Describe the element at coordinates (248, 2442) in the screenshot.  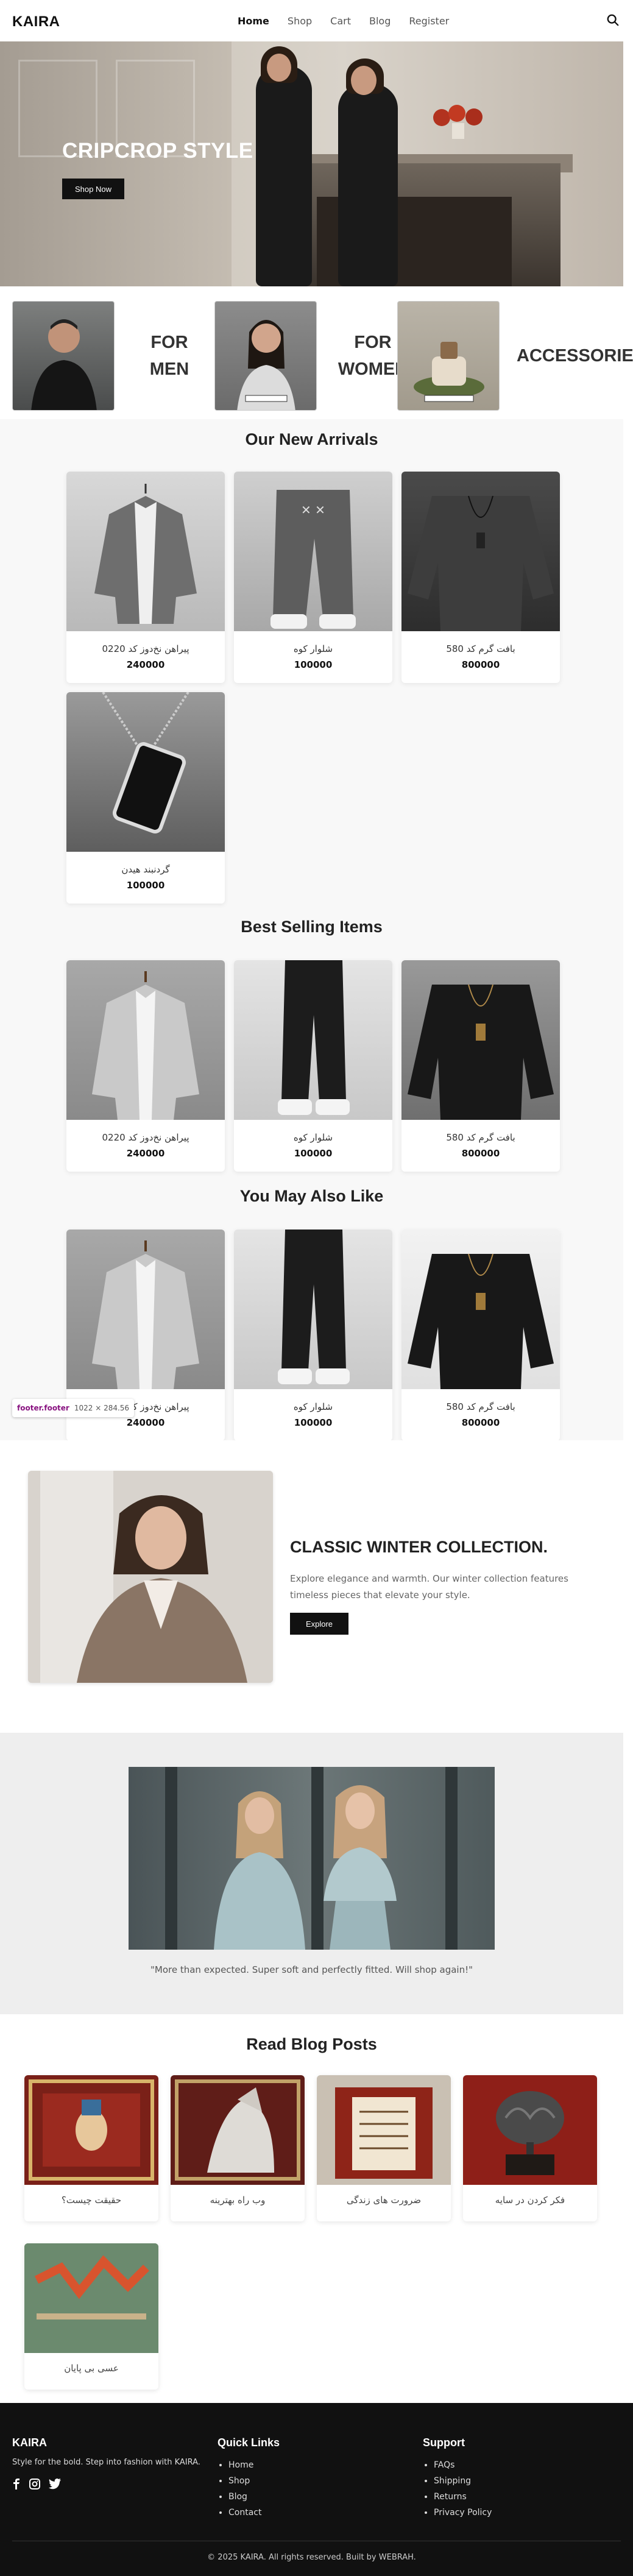
I see `quick-links-title: Quick Links` at that location.